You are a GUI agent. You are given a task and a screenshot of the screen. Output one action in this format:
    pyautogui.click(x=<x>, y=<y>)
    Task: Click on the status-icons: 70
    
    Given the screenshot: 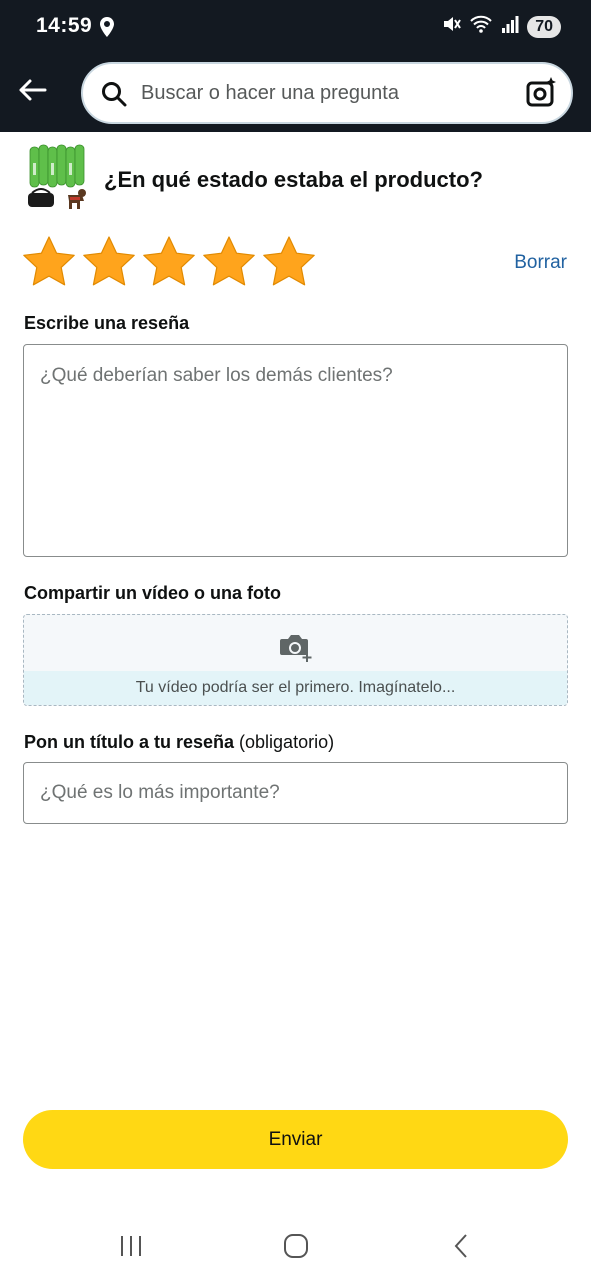 What is the action you would take?
    pyautogui.click(x=501, y=26)
    